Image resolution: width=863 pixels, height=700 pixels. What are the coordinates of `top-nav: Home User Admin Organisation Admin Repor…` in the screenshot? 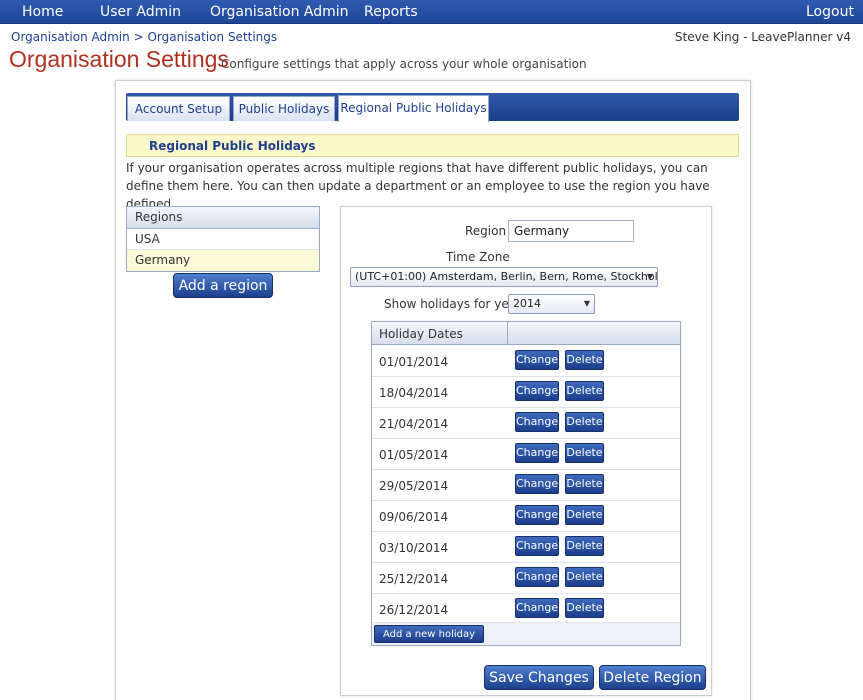 It's located at (431, 12).